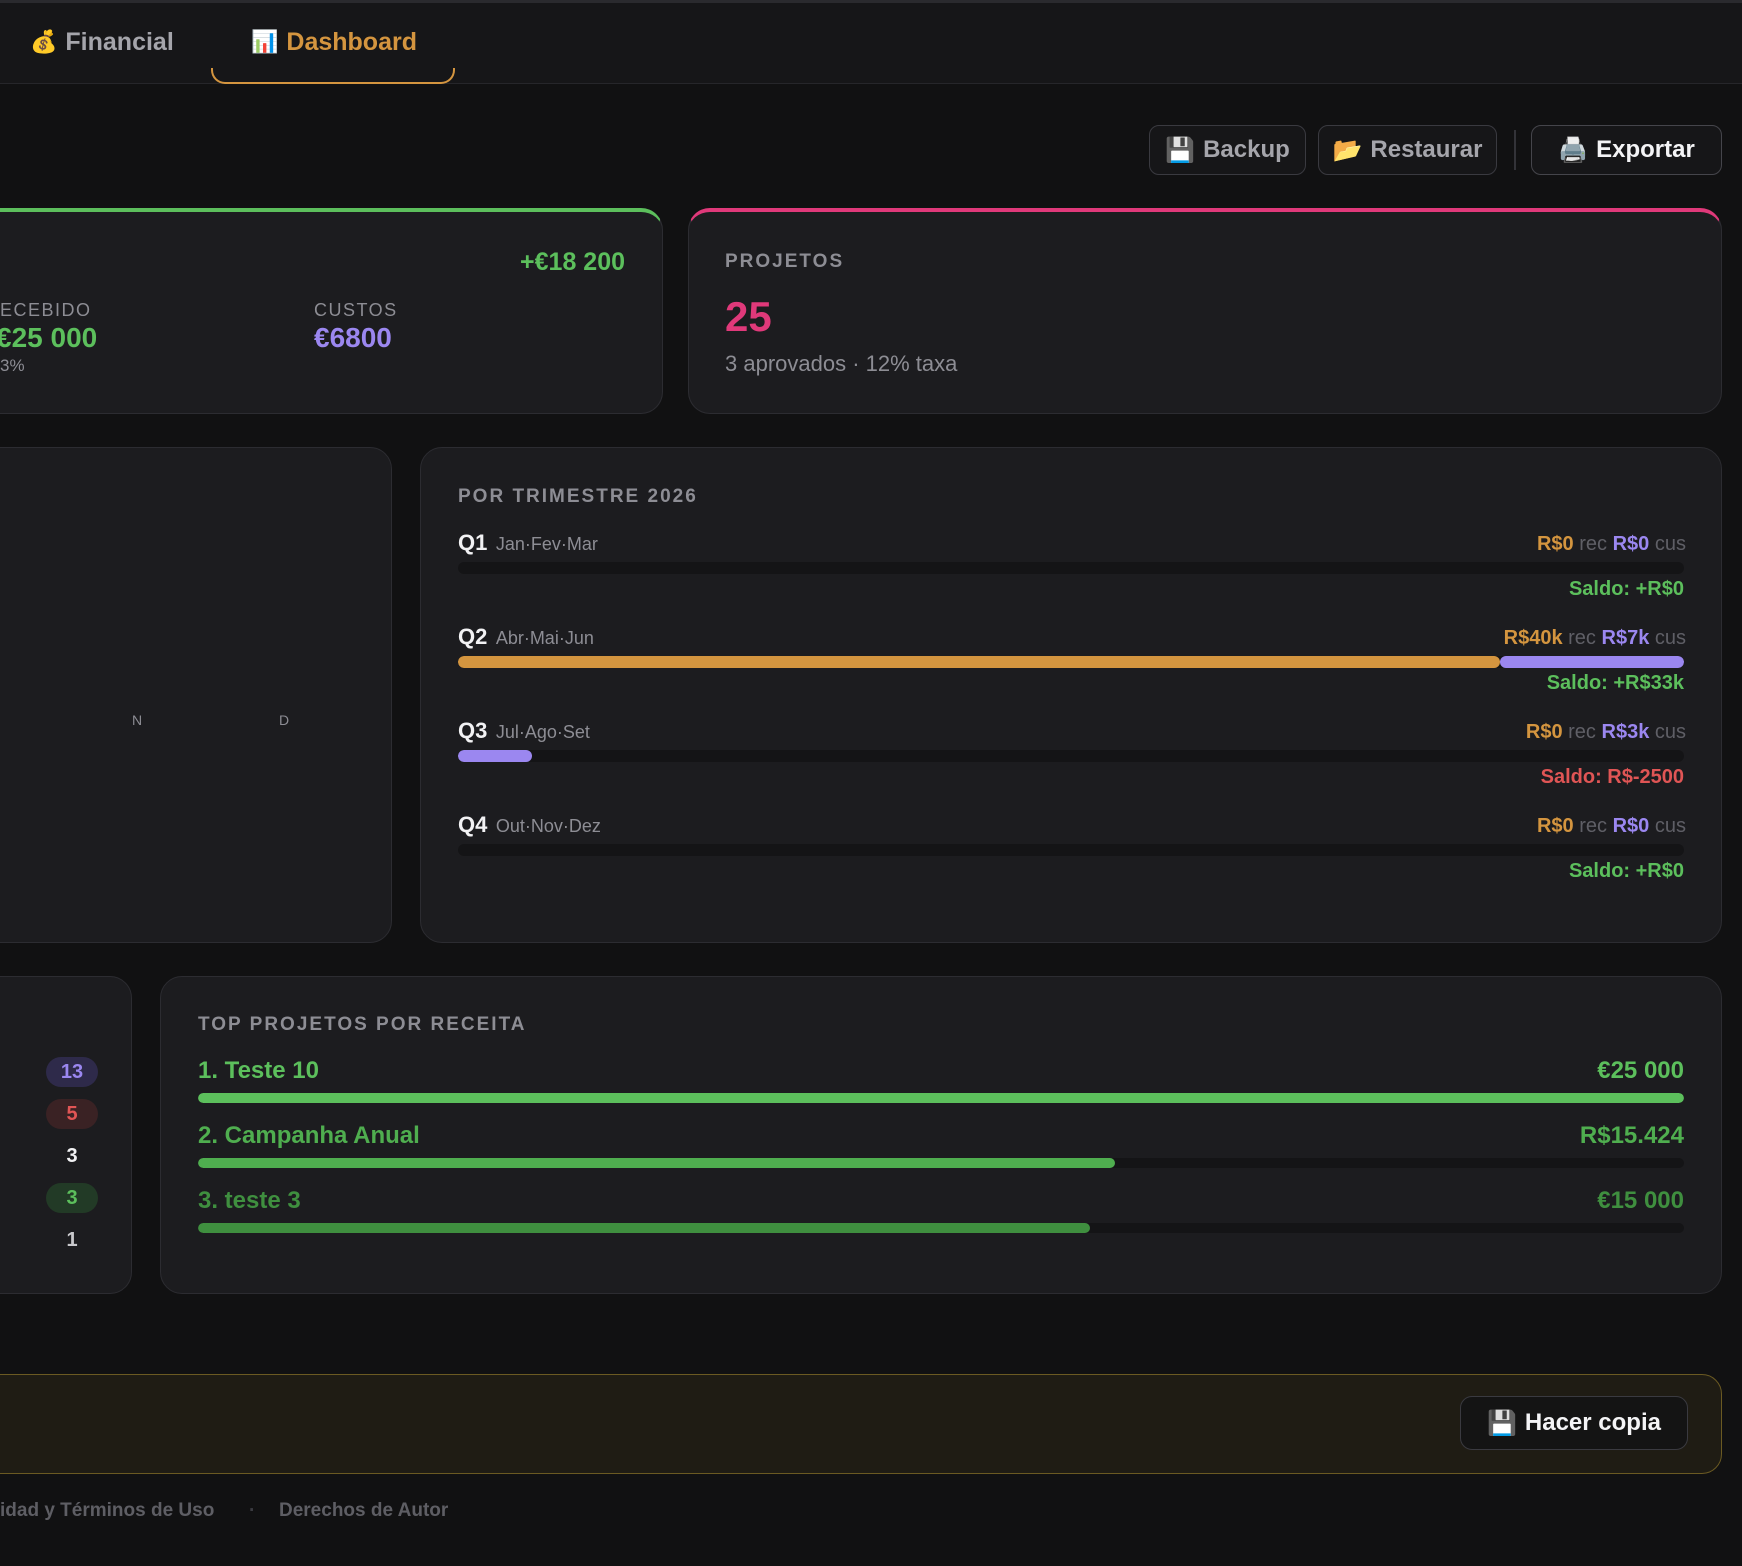 The height and width of the screenshot is (1566, 1742). Describe the element at coordinates (258, 1070) in the screenshot. I see `top-project-name: 1. Teste 10` at that location.